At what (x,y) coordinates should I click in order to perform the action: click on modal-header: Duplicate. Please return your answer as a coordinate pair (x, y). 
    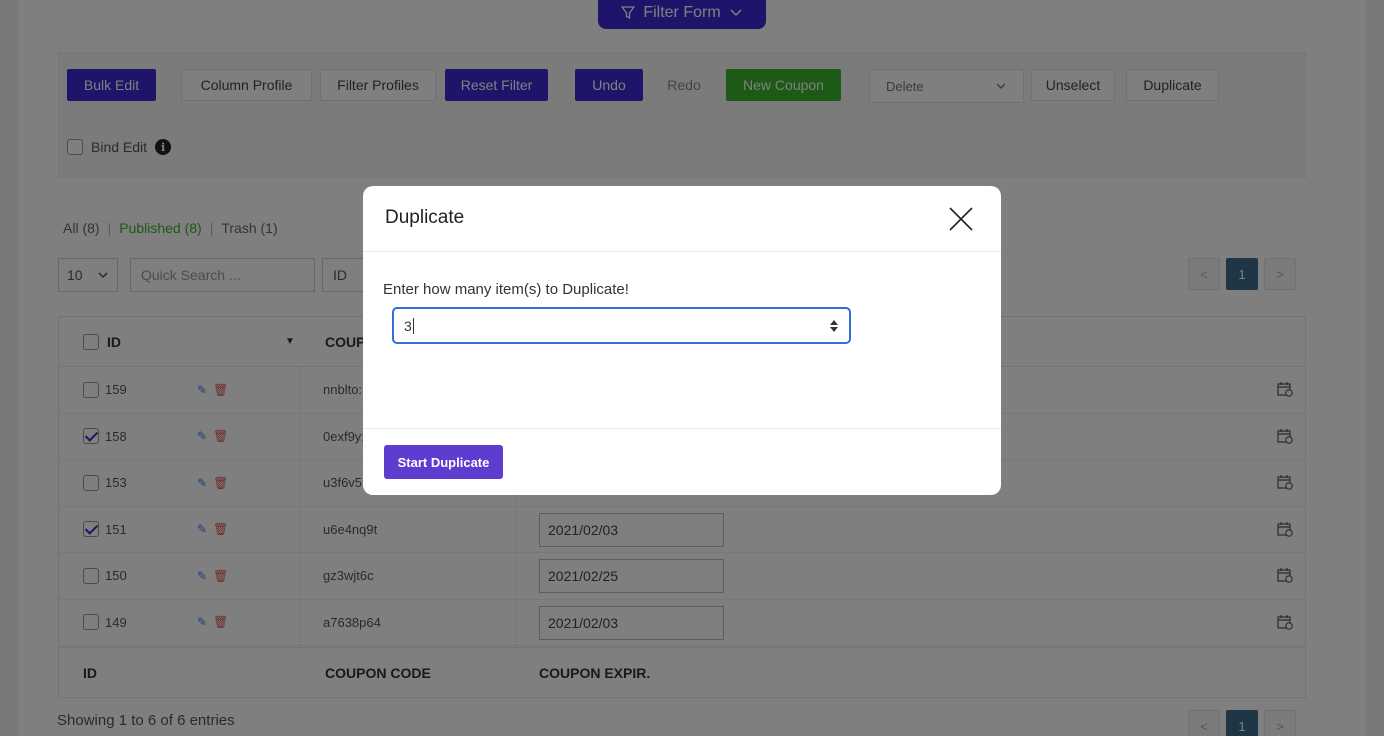
    Looking at the image, I should click on (682, 219).